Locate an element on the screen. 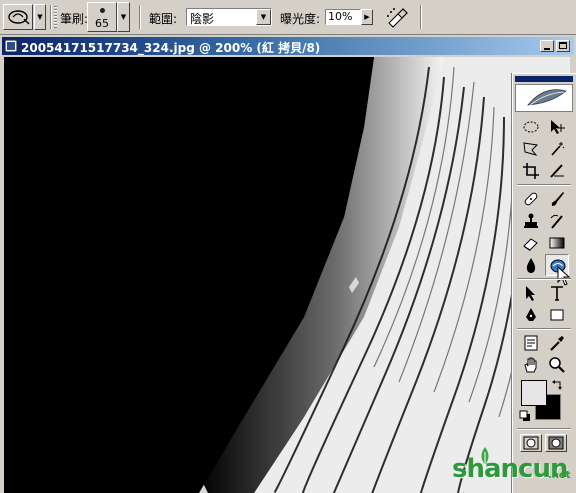 The image size is (576, 493). rectangle-icon is located at coordinates (557, 315).